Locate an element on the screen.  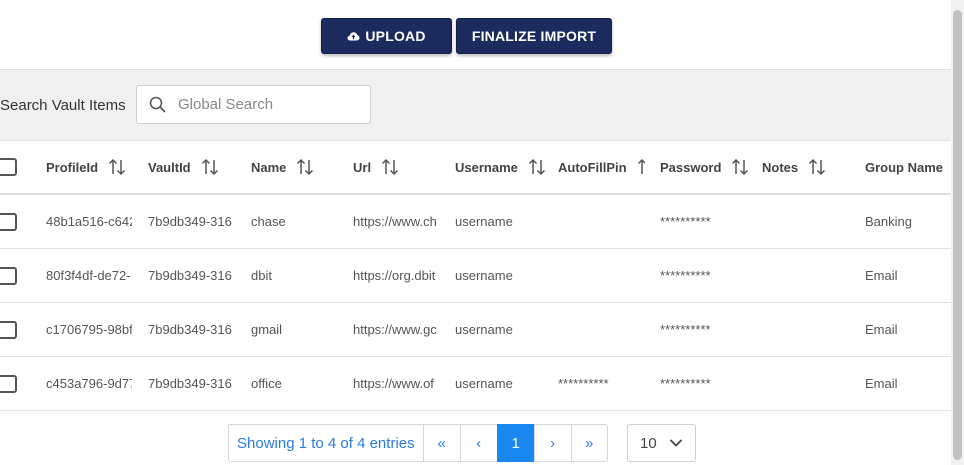
column-header-username: Username is located at coordinates (503, 167).